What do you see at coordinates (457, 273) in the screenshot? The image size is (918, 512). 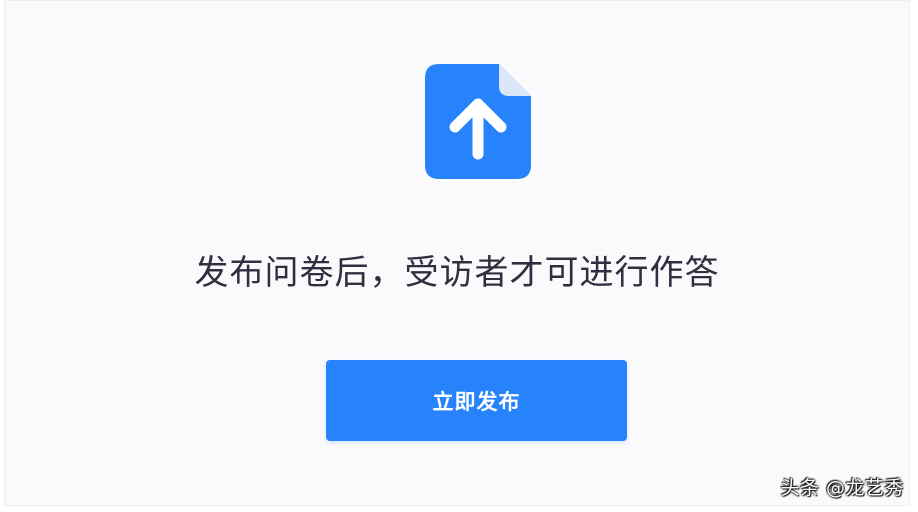 I see `publish-hint-text: 发布问卷后，受访者才可进行作答` at bounding box center [457, 273].